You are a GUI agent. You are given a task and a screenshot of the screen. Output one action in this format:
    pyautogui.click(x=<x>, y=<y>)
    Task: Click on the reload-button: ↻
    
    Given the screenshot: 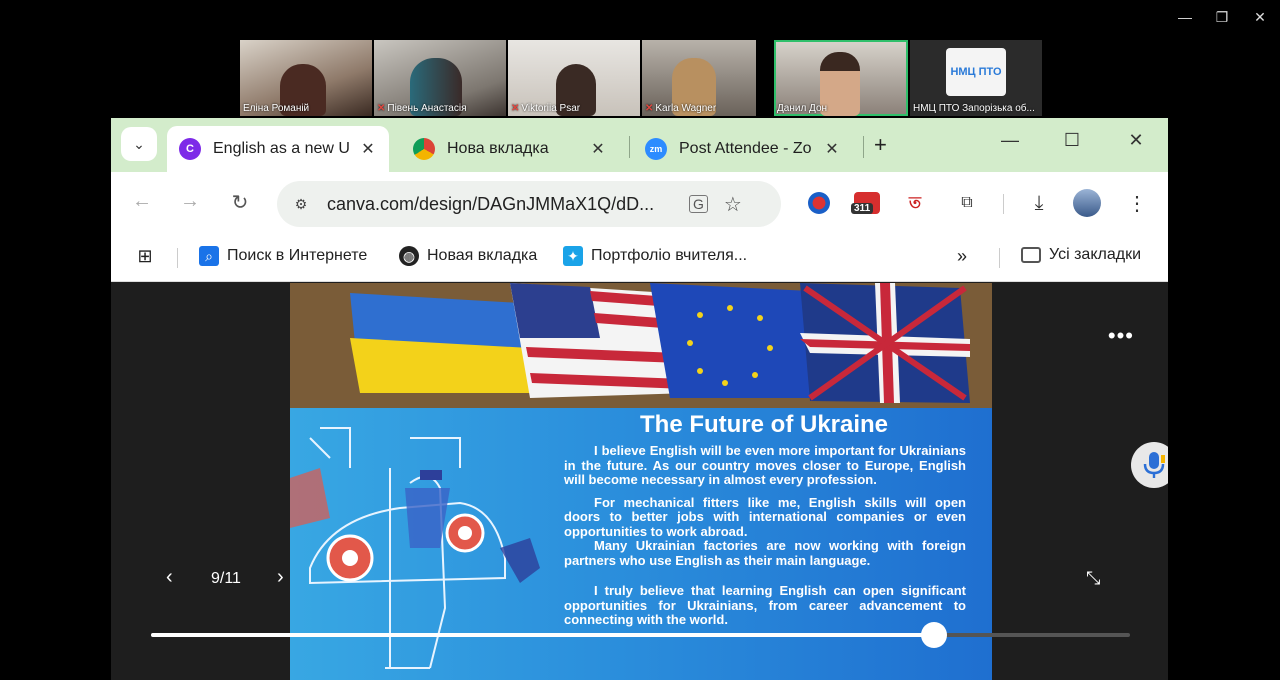 What is the action you would take?
    pyautogui.click(x=240, y=202)
    